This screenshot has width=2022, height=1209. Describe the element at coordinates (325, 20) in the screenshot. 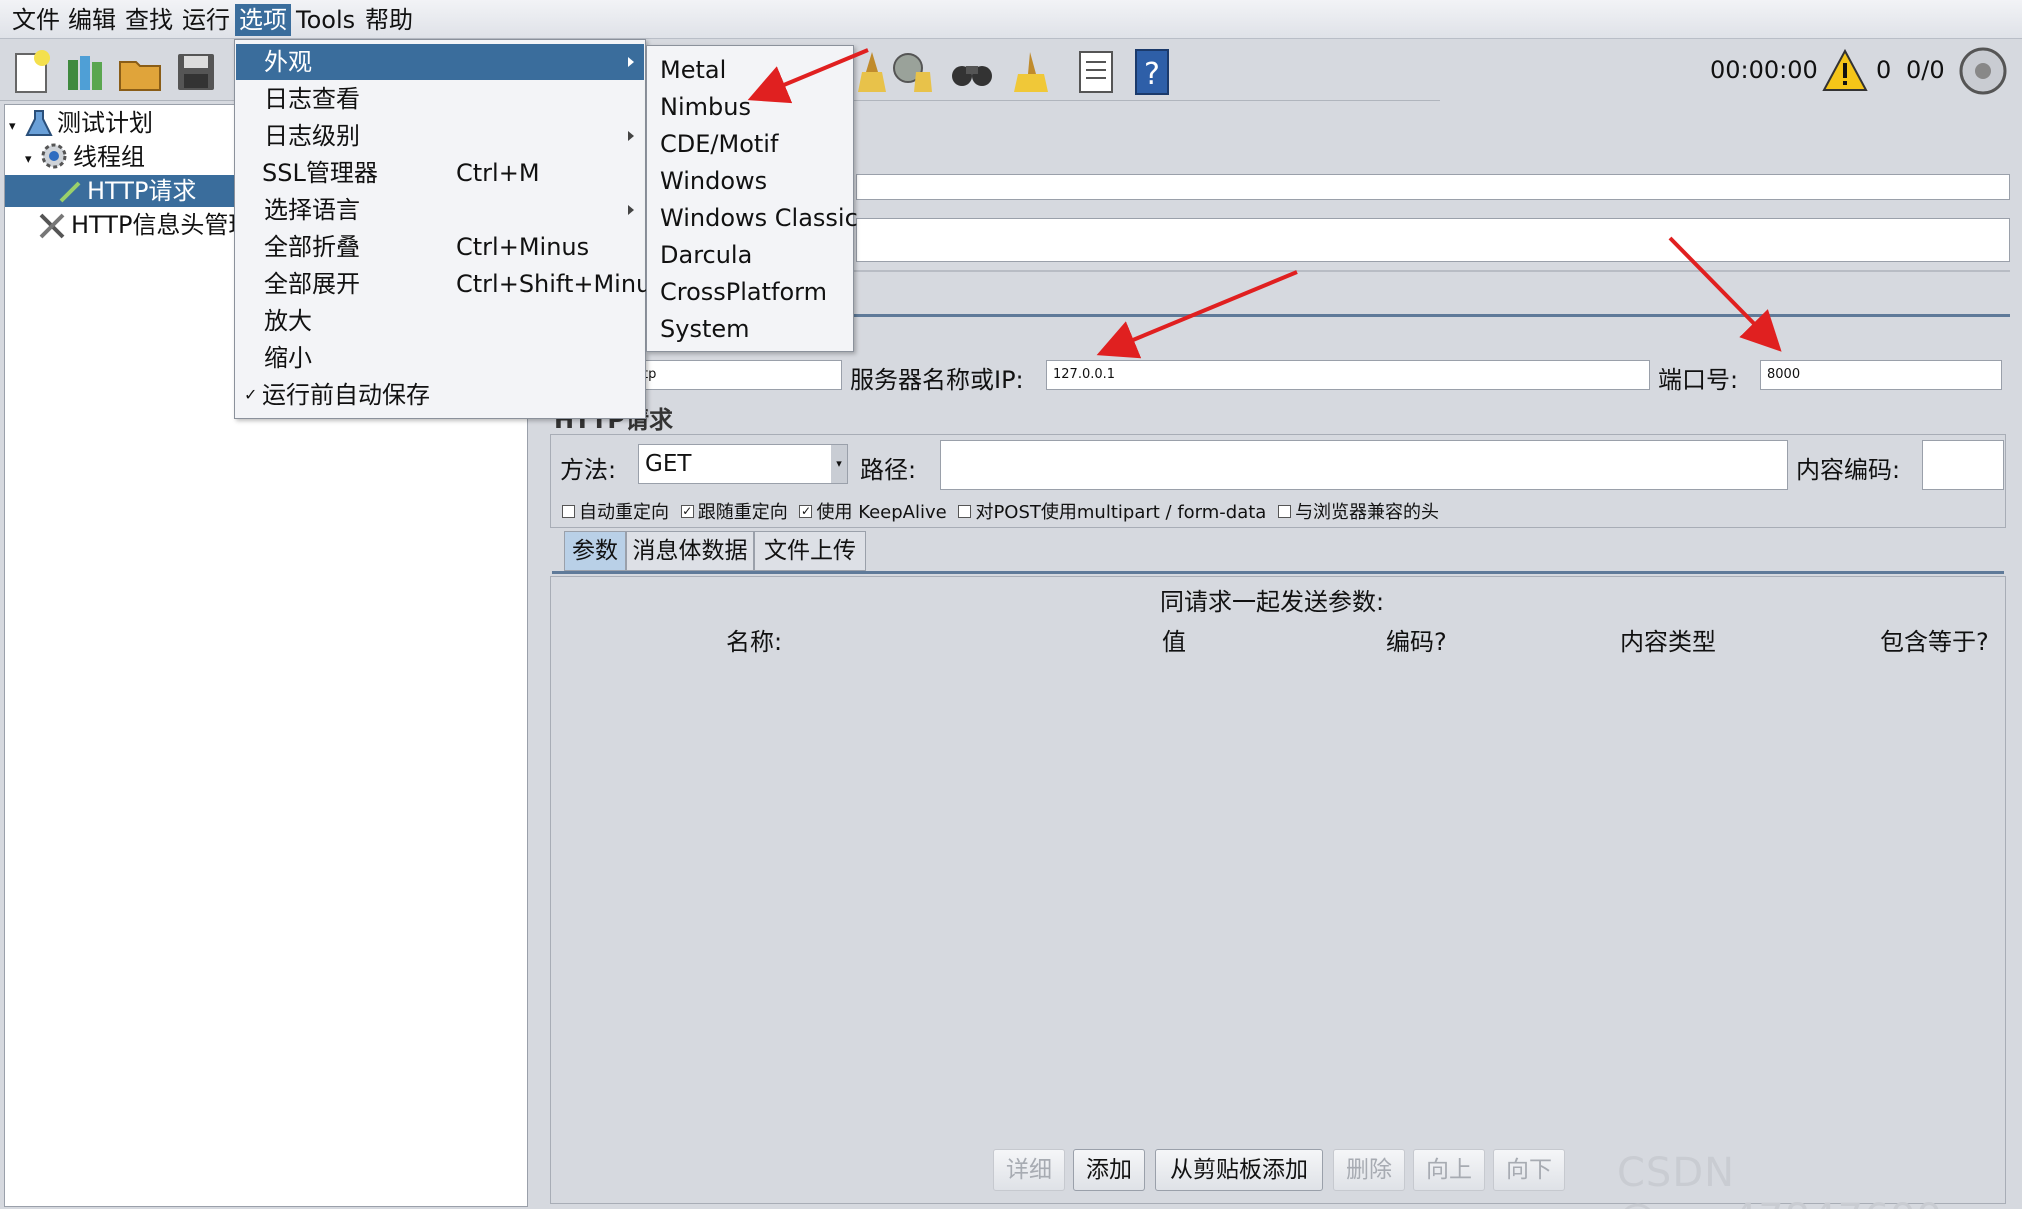

I see `menu-tools: Tools` at that location.